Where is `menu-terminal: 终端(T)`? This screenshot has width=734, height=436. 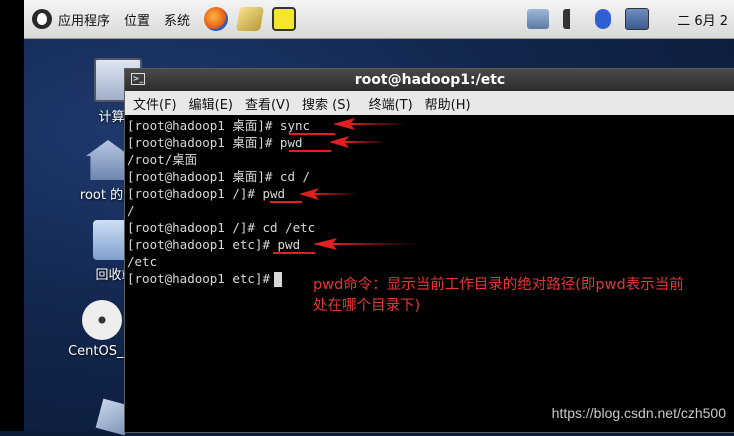 menu-terminal: 终端(T) is located at coordinates (391, 103).